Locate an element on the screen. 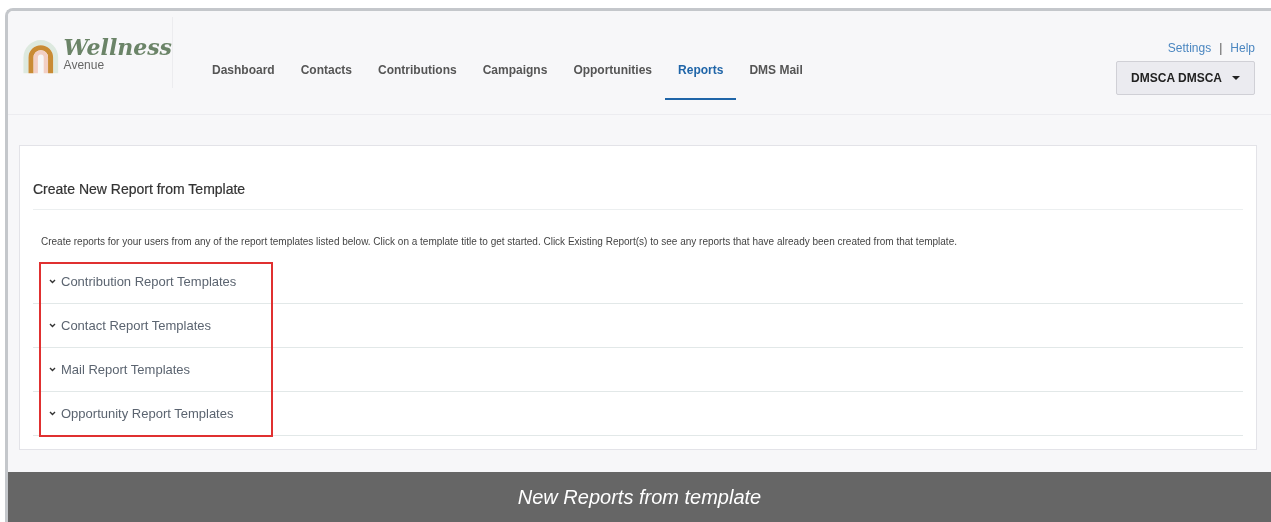 The image size is (1271, 522). nav-tab: Campaigns is located at coordinates (515, 77).